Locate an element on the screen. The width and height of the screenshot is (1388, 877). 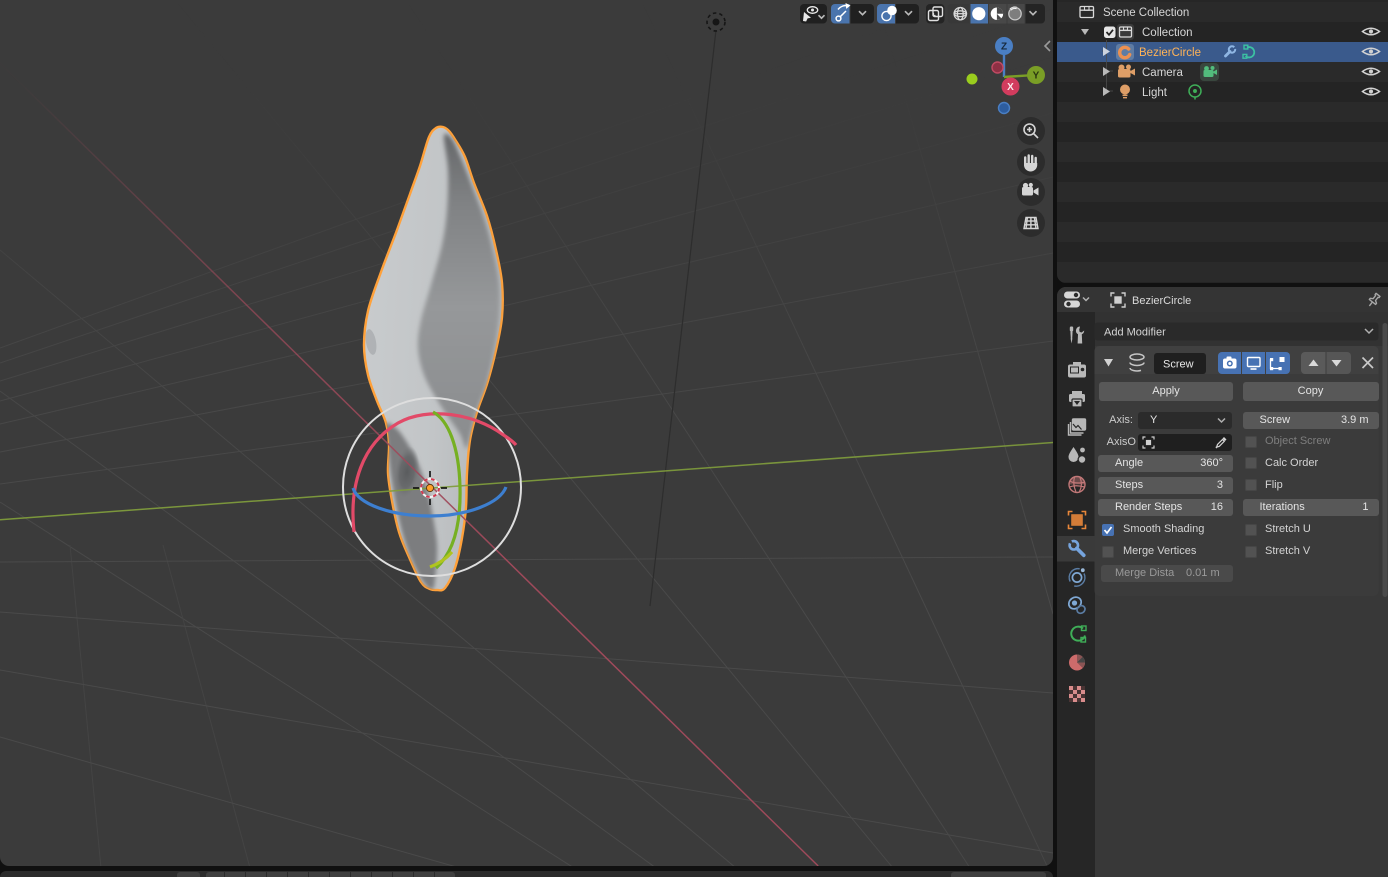
svg-text: X is located at coordinates (1010, 87).